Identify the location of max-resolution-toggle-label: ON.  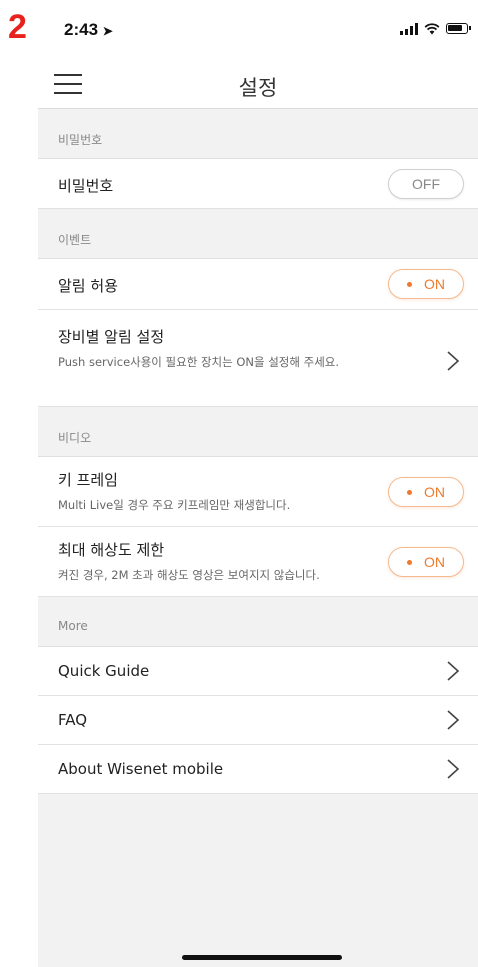
(434, 562).